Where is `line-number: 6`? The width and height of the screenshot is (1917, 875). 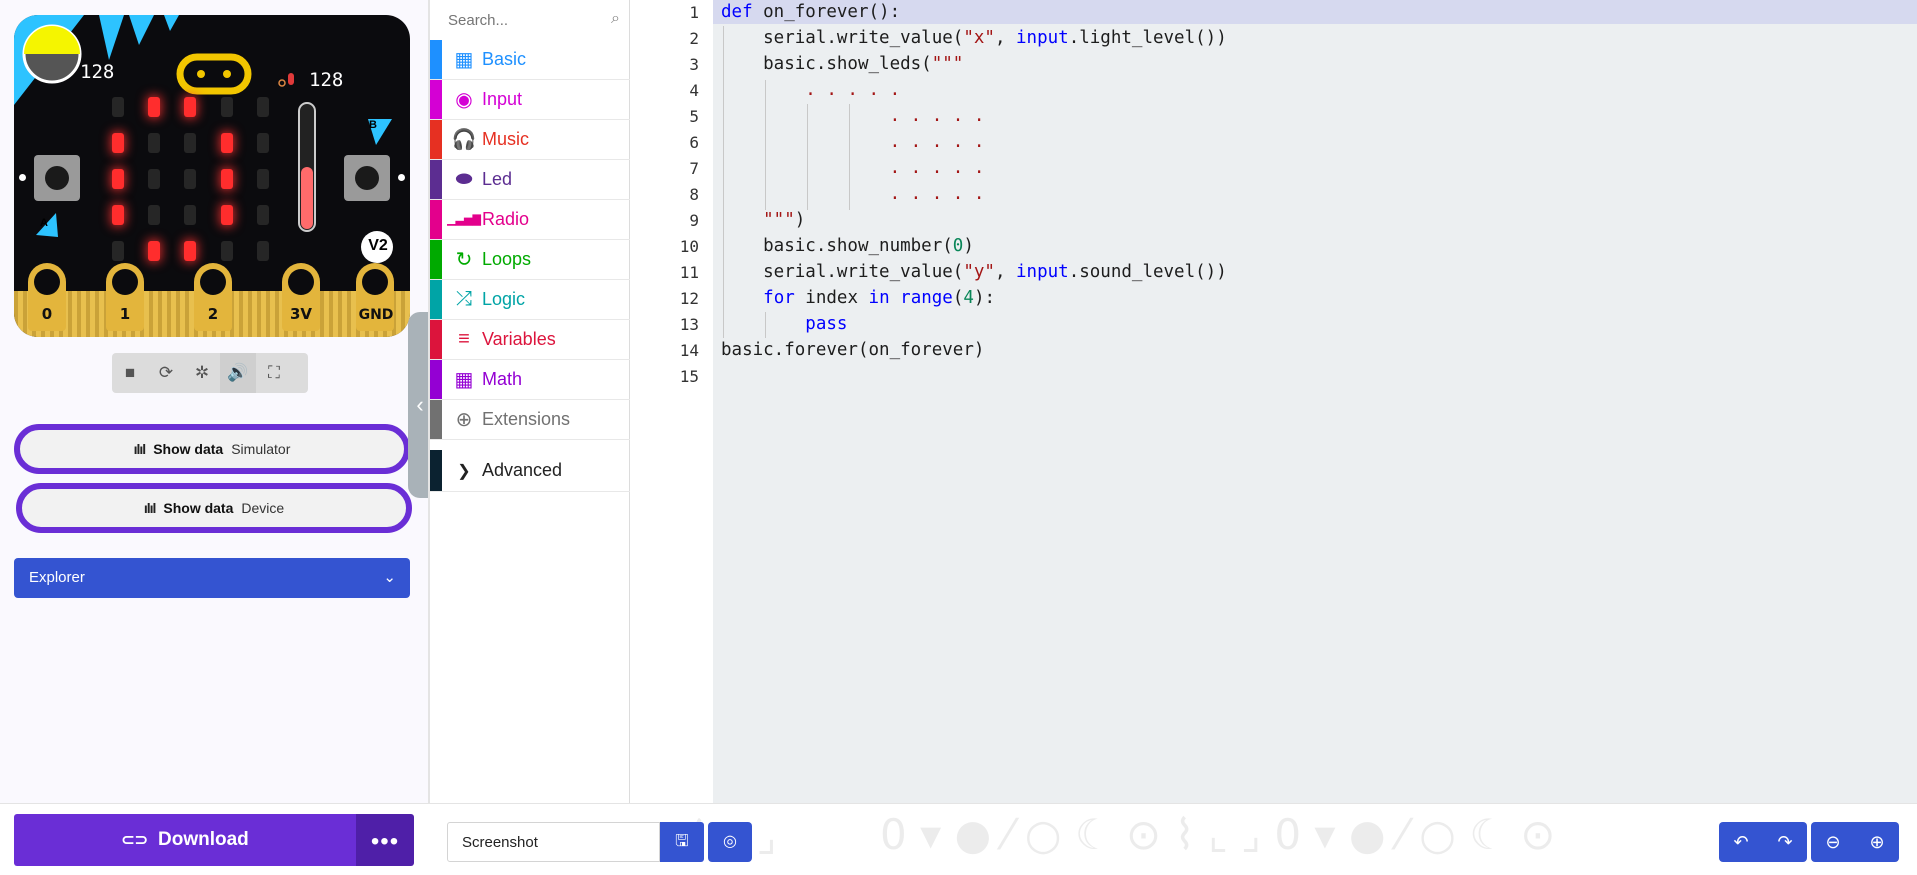
line-number: 6 is located at coordinates (694, 142).